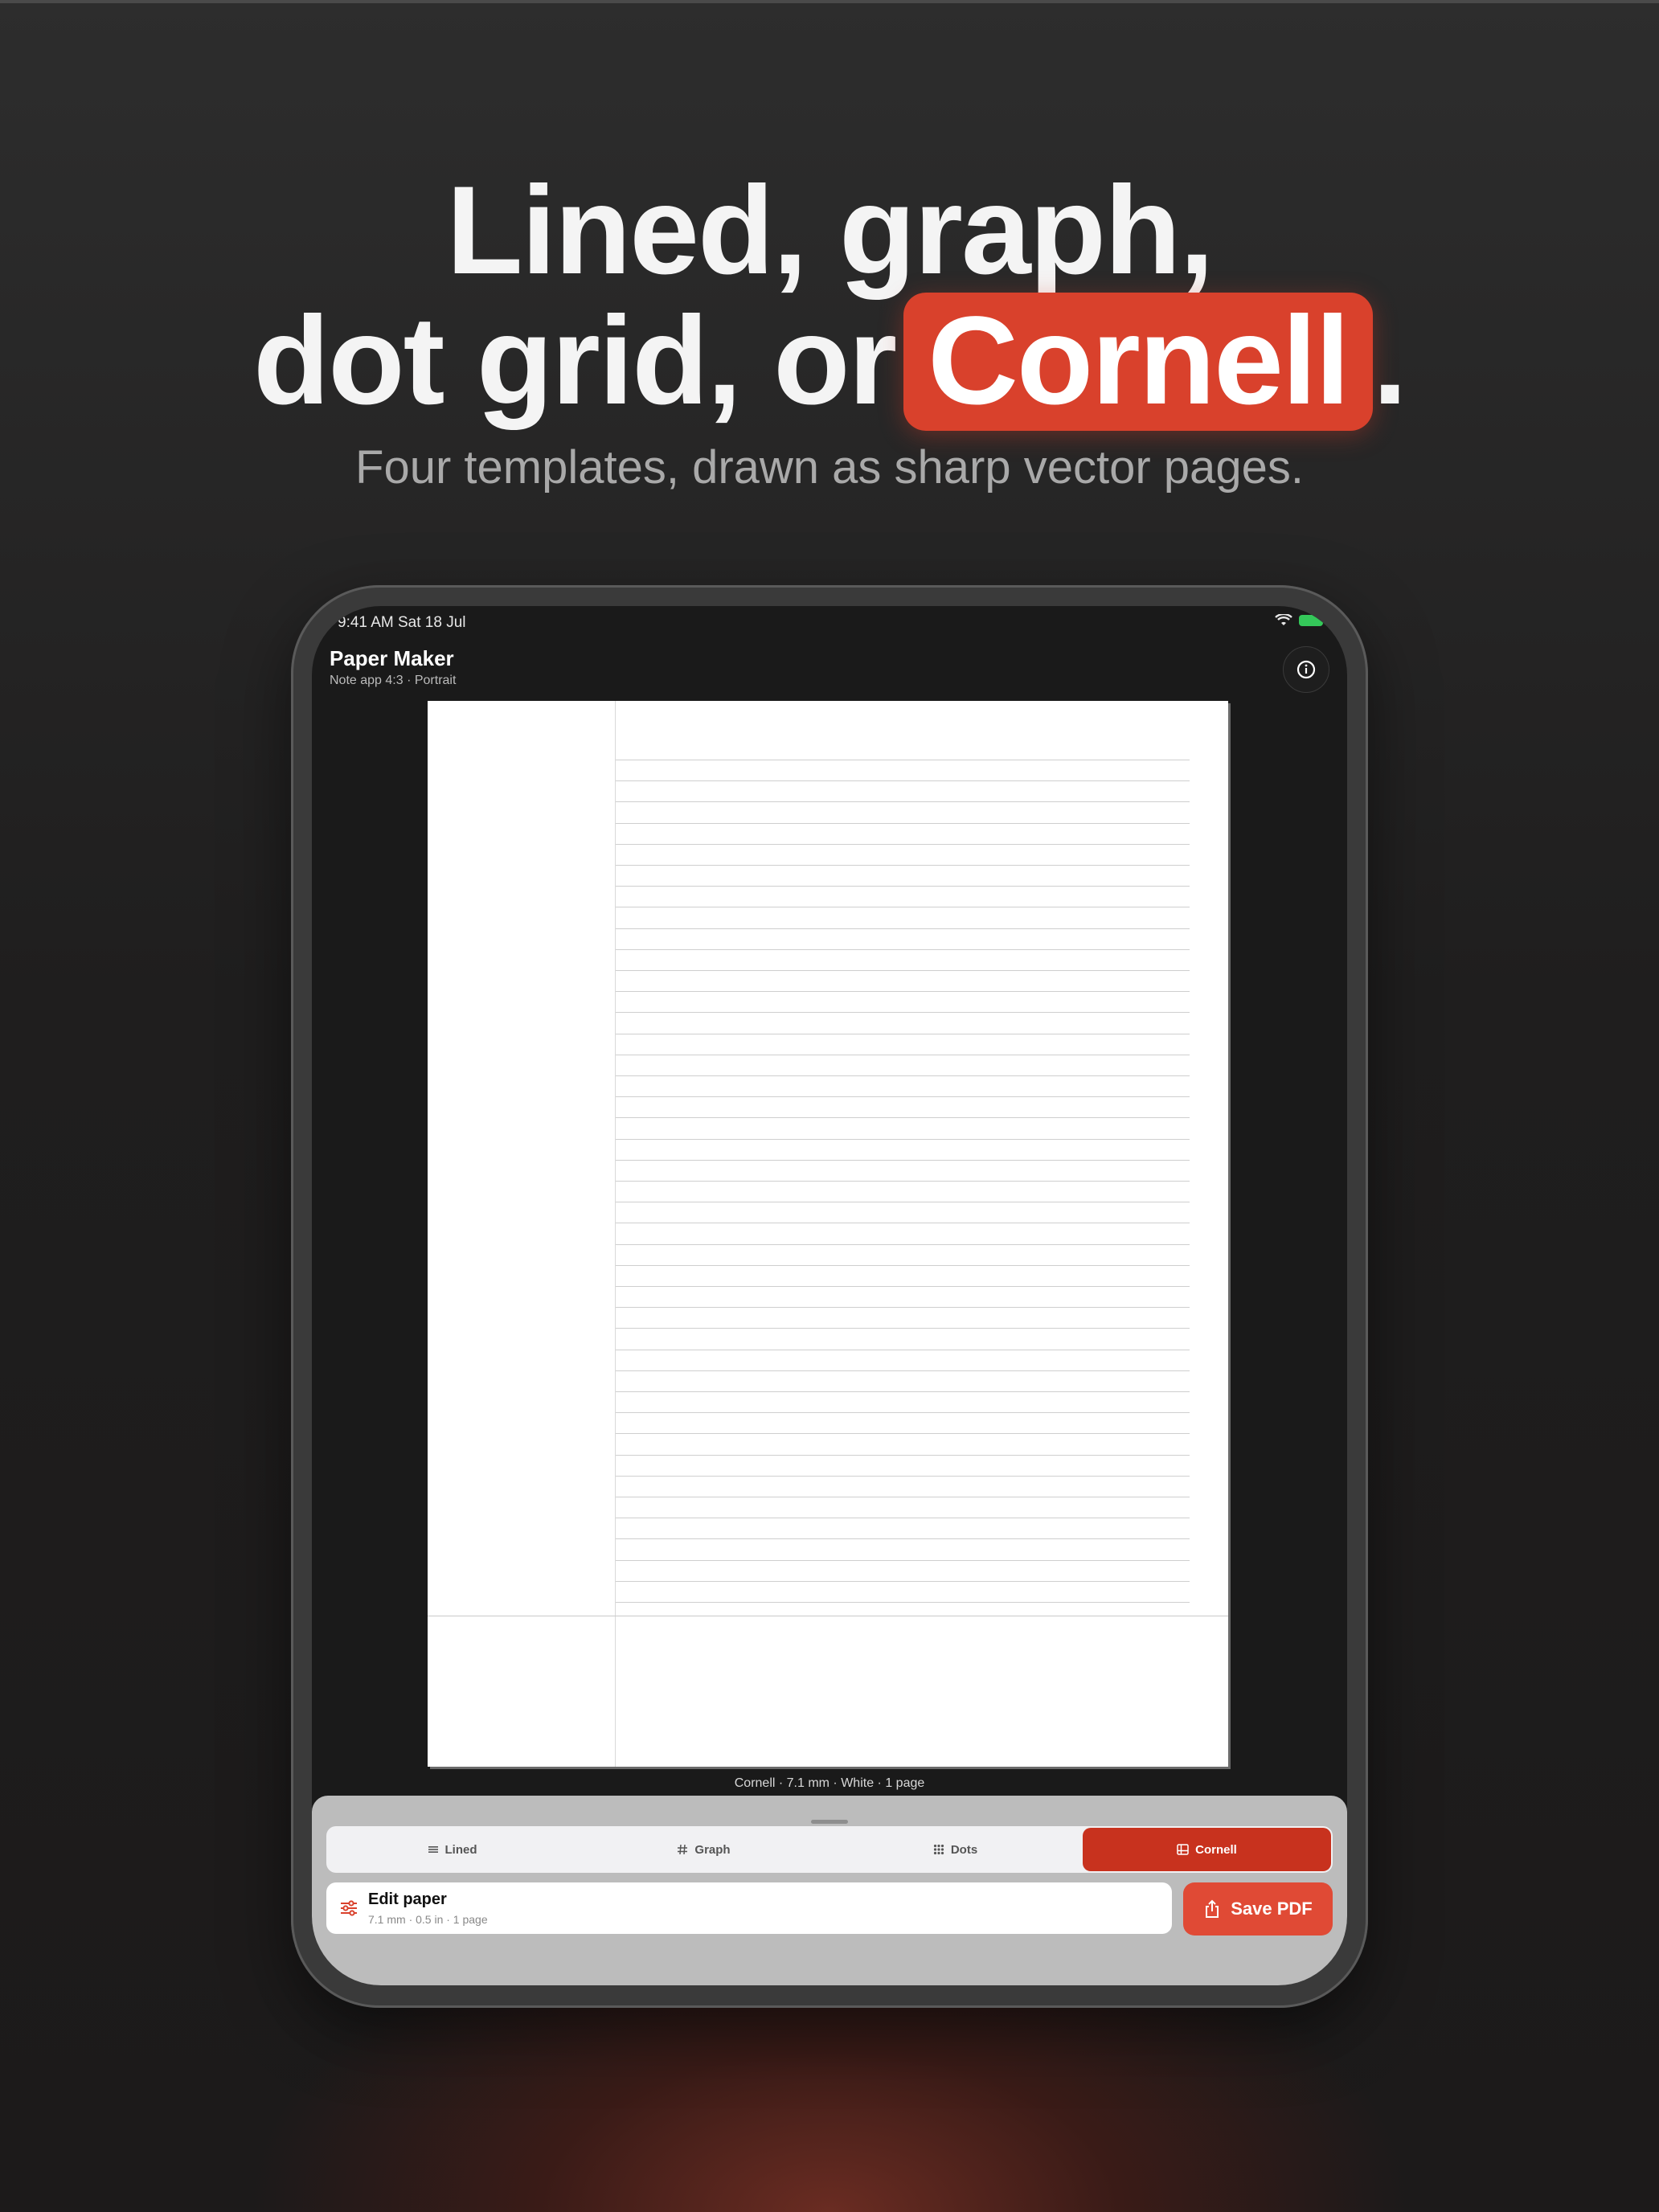 The image size is (1659, 2212). I want to click on status-icons, so click(1300, 620).